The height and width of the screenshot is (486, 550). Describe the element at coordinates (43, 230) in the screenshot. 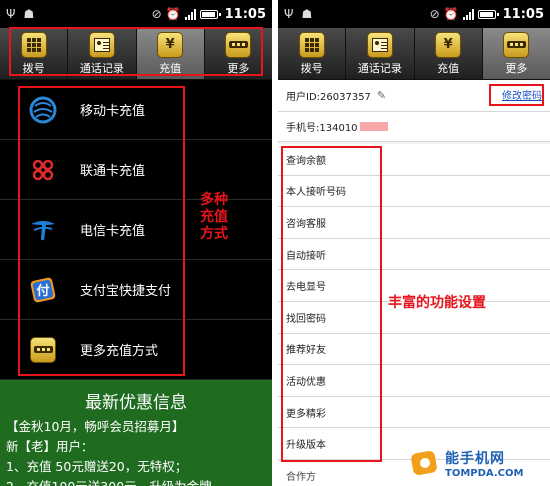

I see `china-telecom-icon` at that location.